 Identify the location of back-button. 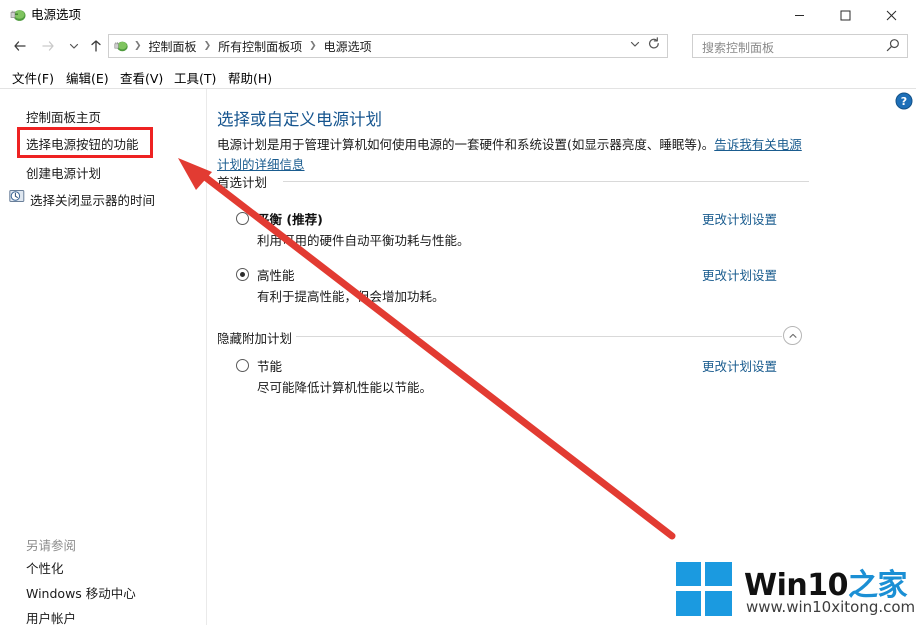
(20, 46).